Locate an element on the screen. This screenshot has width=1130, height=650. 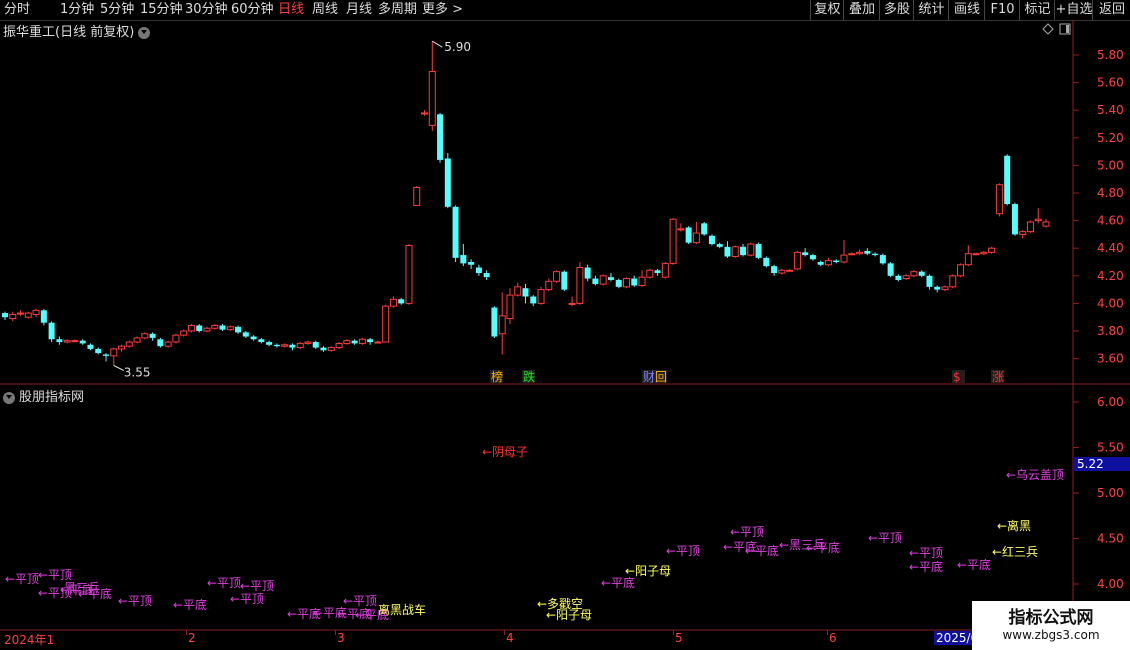
date-axis-label: 6 is located at coordinates (833, 638).